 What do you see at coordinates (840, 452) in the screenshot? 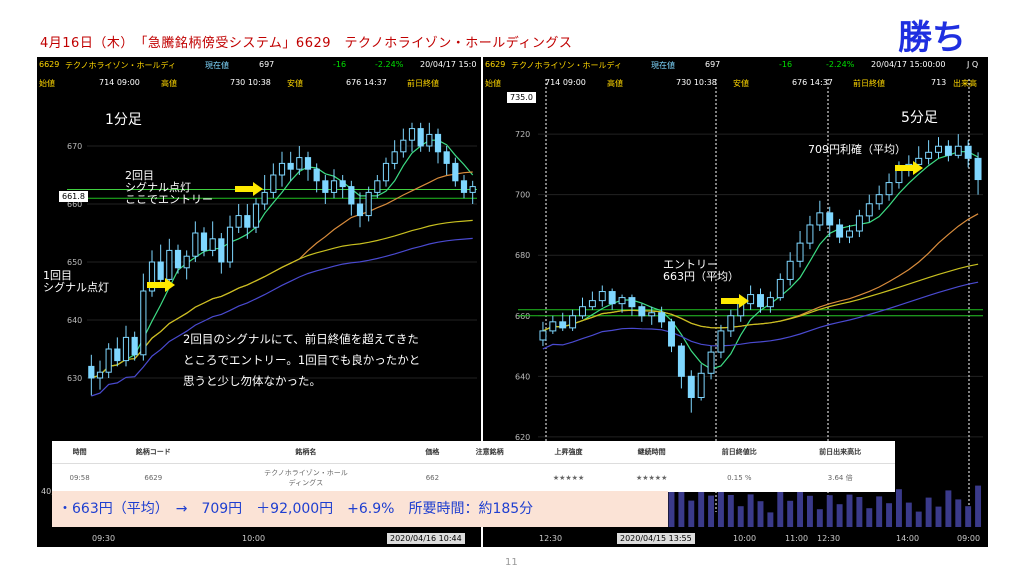
I see `table-header: 前日出来高比` at bounding box center [840, 452].